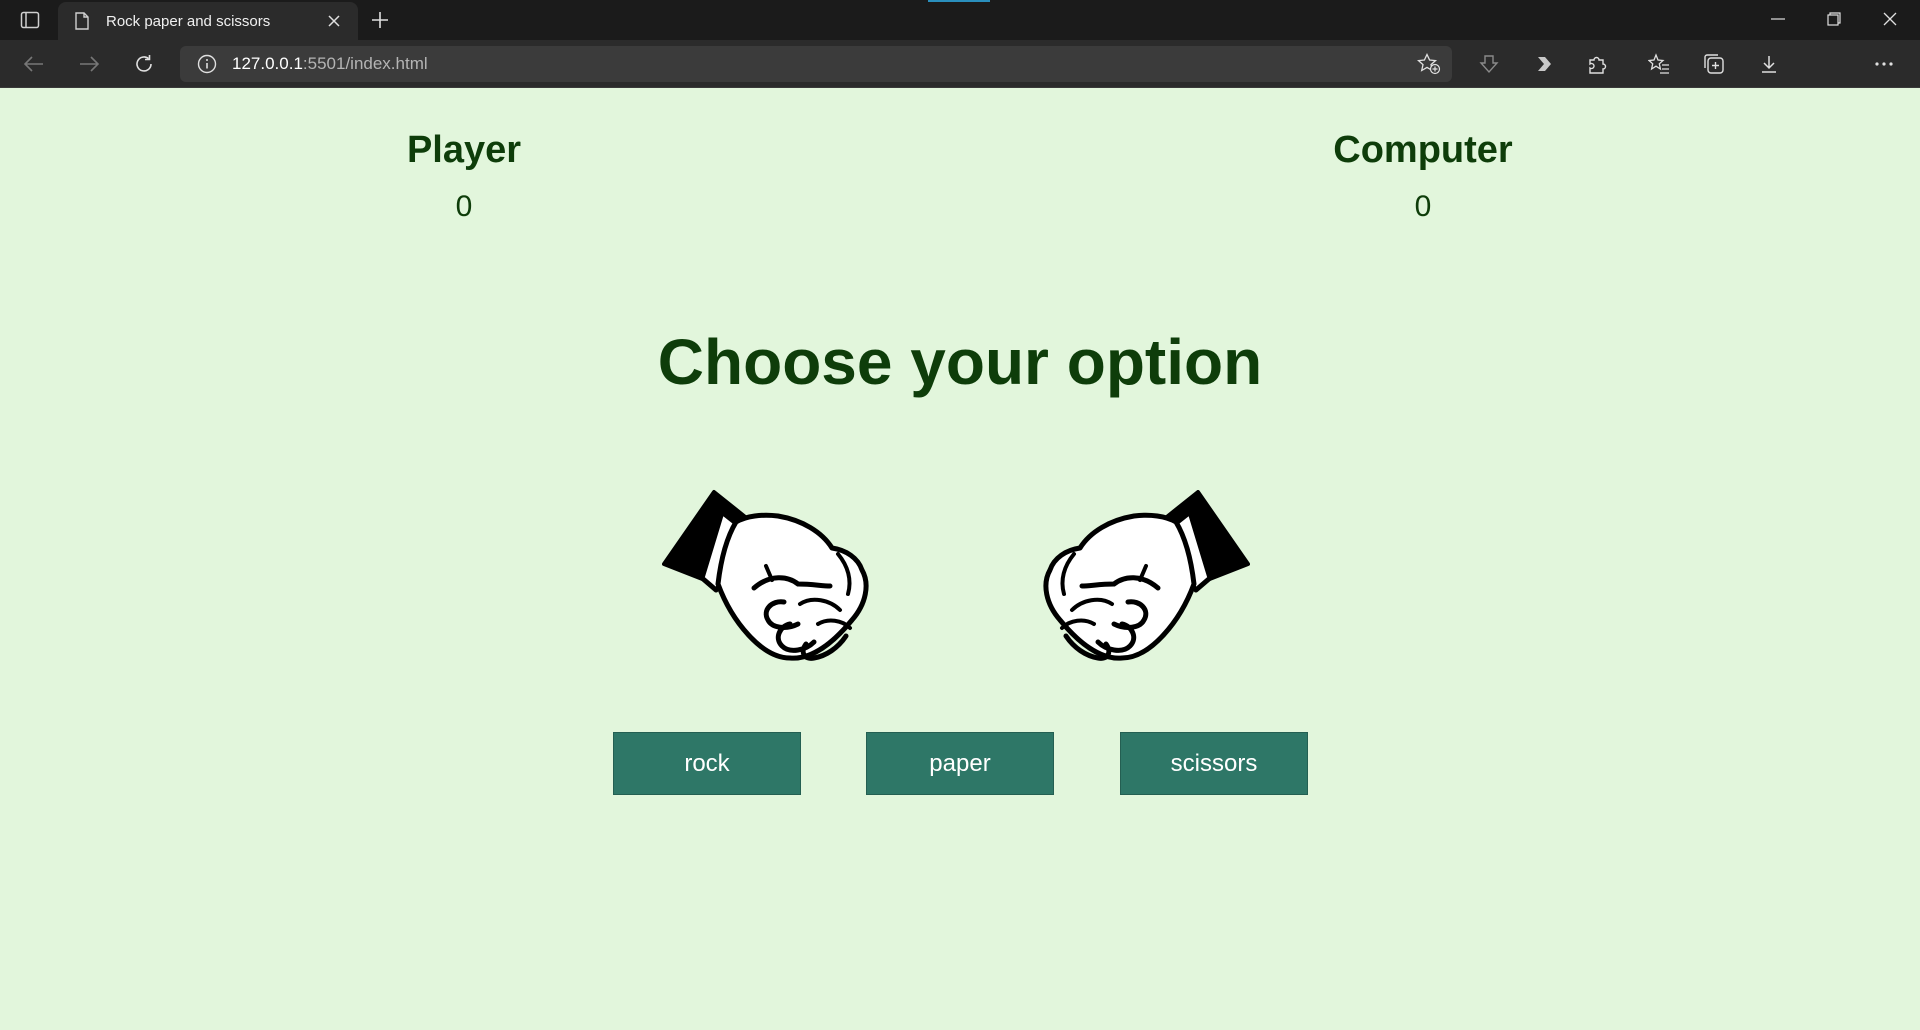 This screenshot has height=1030, width=1920. I want to click on scissors-button: scissors, so click(1214, 763).